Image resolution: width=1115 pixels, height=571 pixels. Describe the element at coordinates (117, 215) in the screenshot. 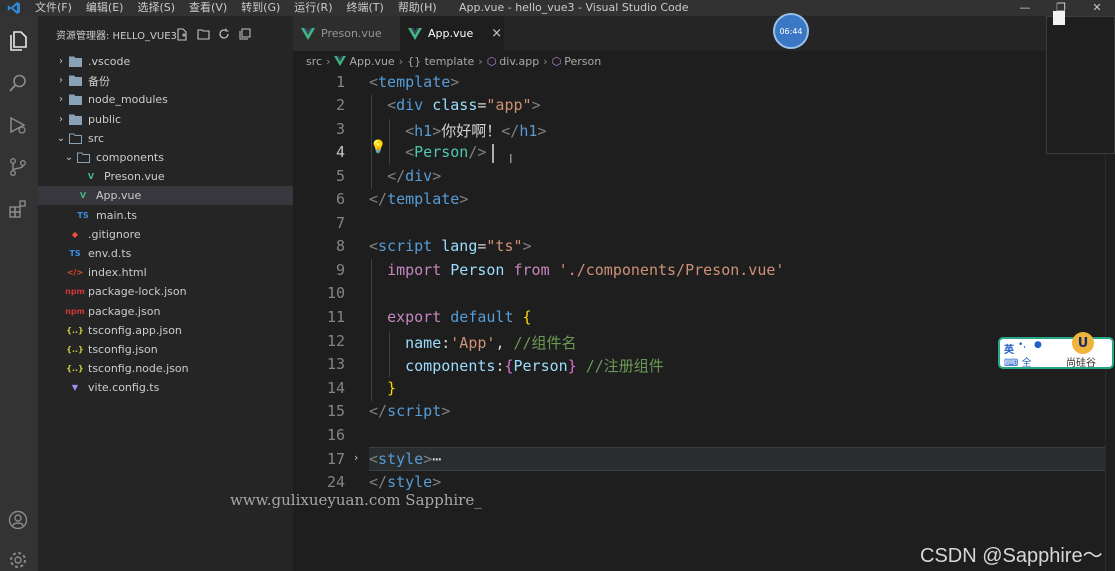

I see `tree-item-label: main.ts` at that location.